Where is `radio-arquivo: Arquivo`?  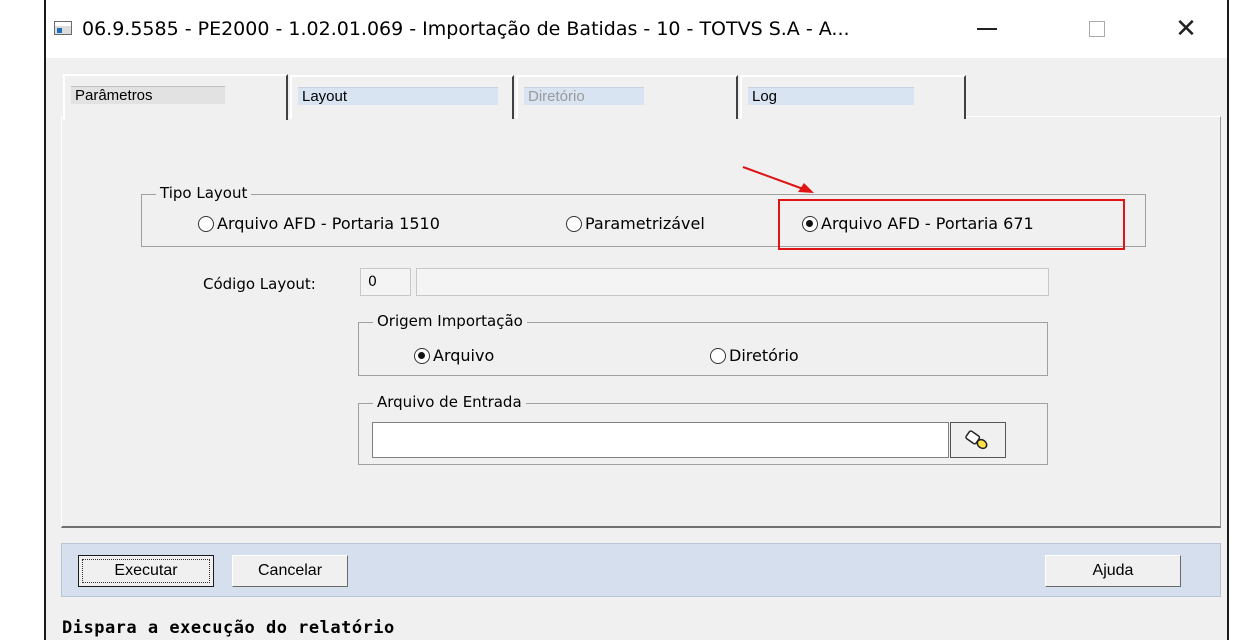 radio-arquivo: Arquivo is located at coordinates (454, 355).